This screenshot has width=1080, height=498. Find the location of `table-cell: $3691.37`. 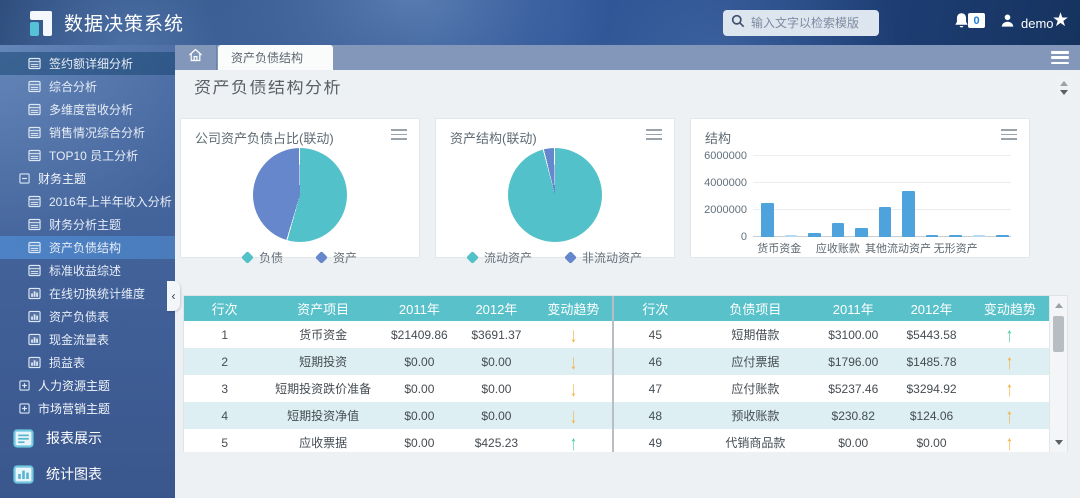

table-cell: $3691.37 is located at coordinates (496, 334).